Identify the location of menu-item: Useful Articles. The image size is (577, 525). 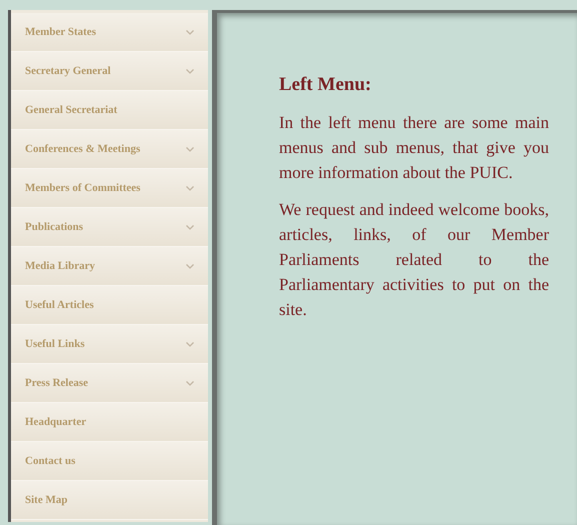
(109, 305).